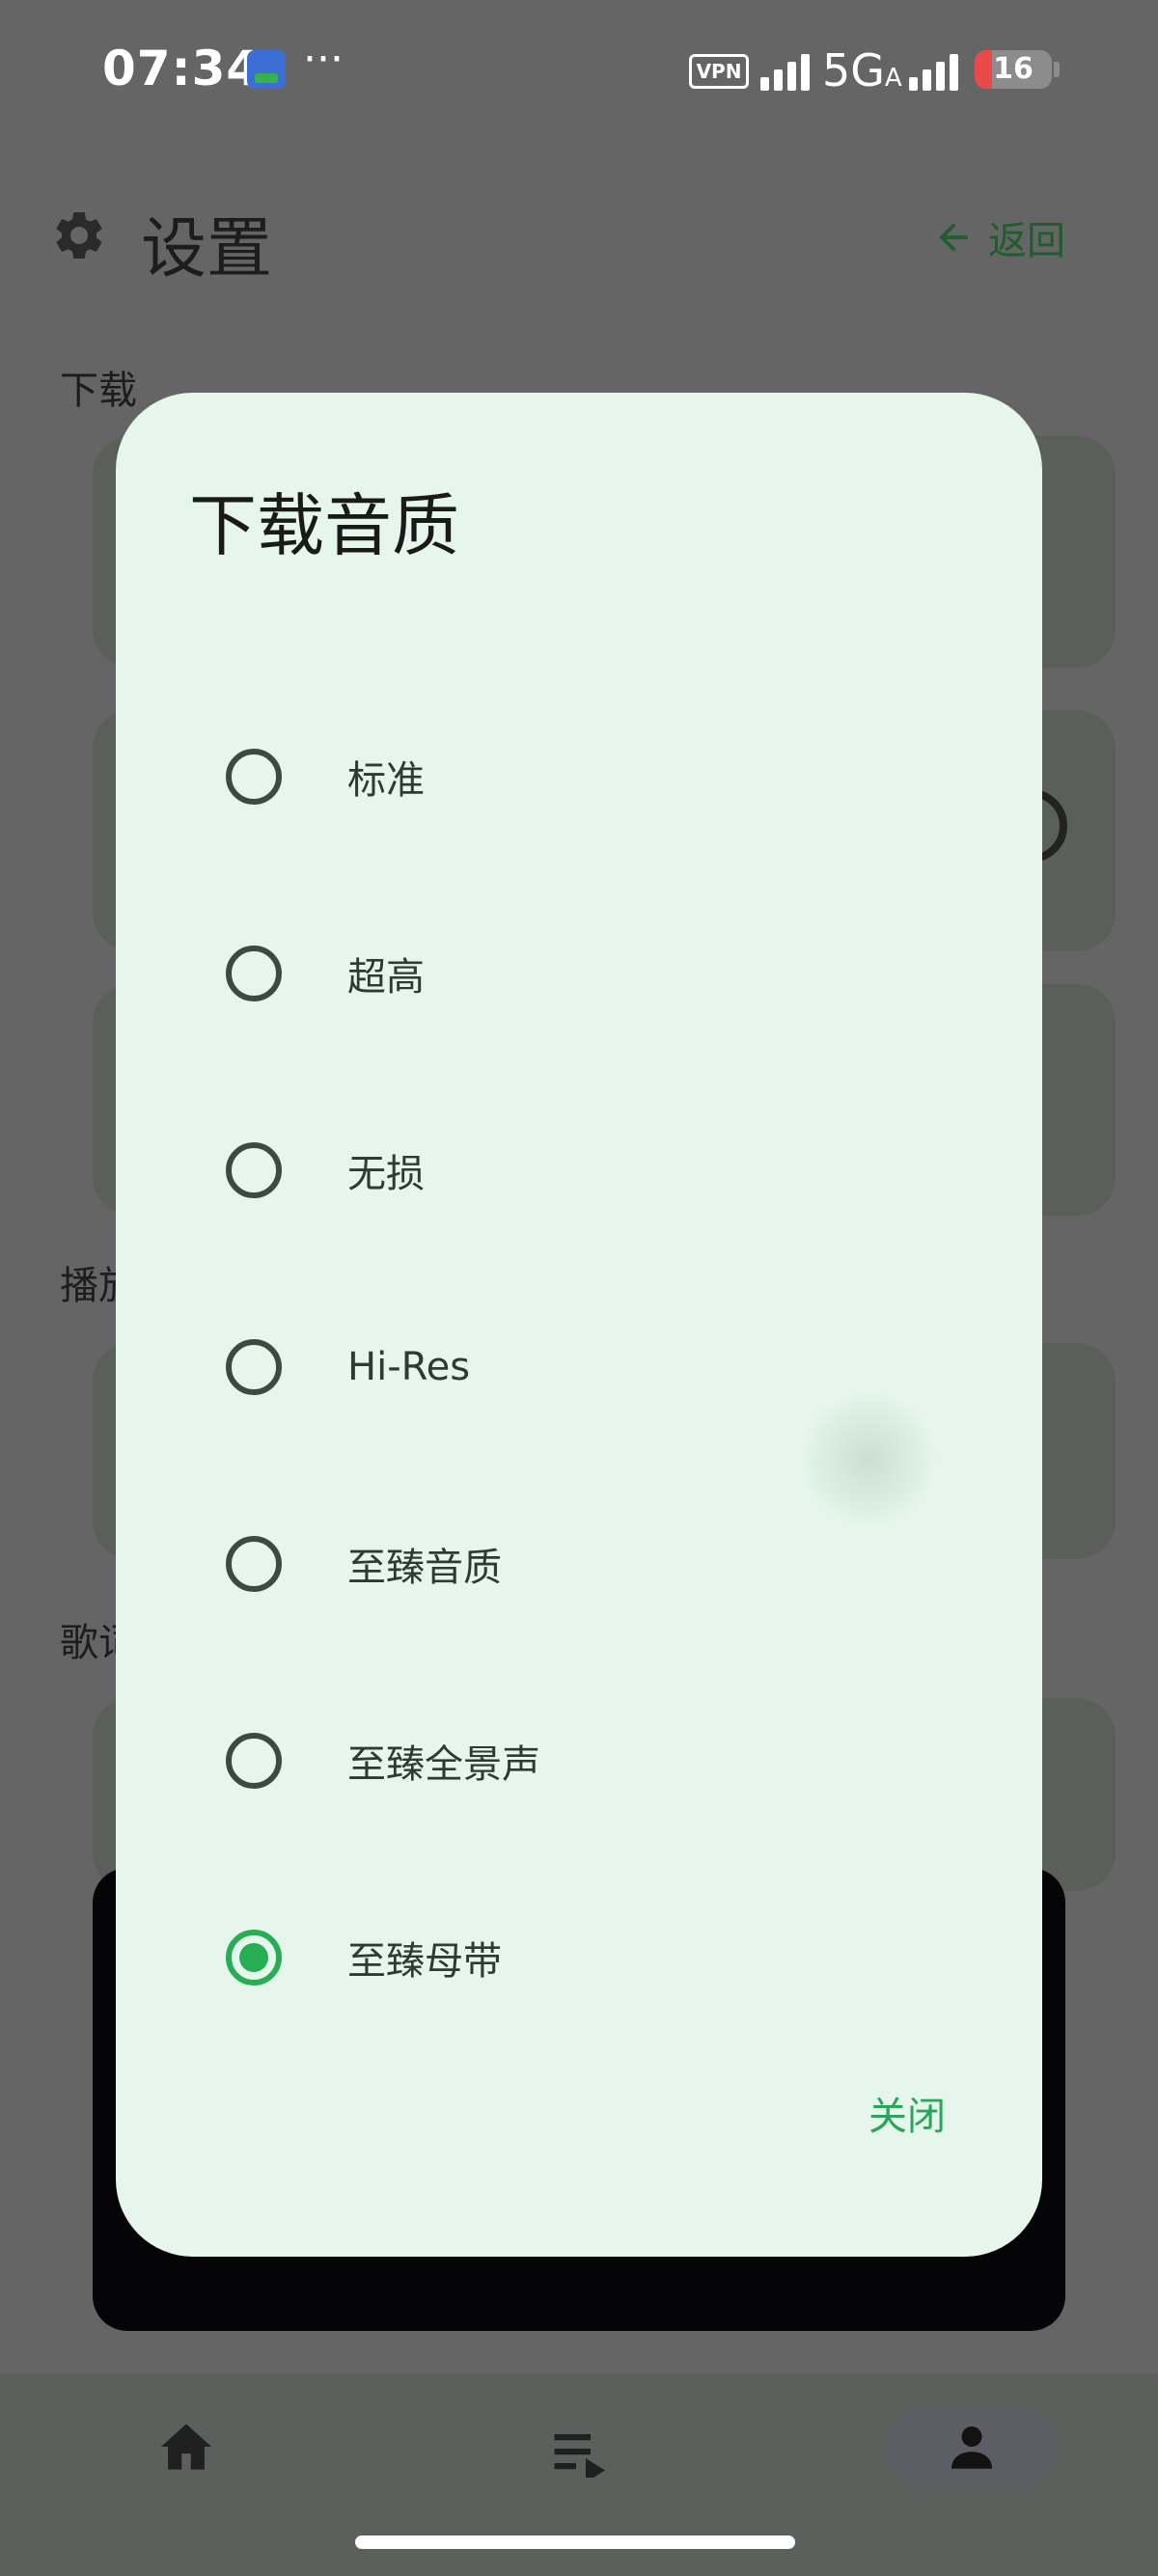 The height and width of the screenshot is (2576, 1158). What do you see at coordinates (182, 68) in the screenshot?
I see `status-time: 07:34` at bounding box center [182, 68].